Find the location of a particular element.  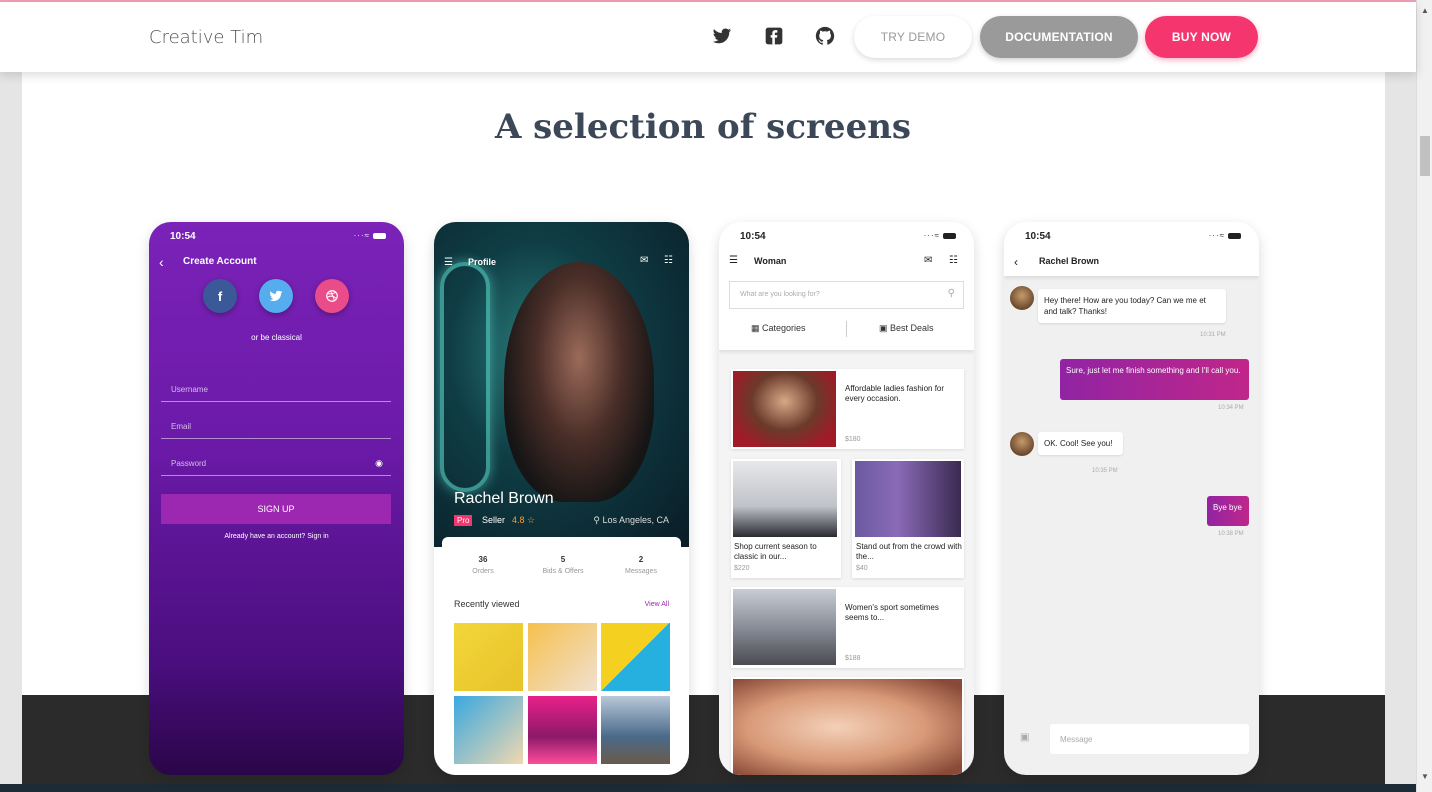

role-label: Seller is located at coordinates (494, 520).